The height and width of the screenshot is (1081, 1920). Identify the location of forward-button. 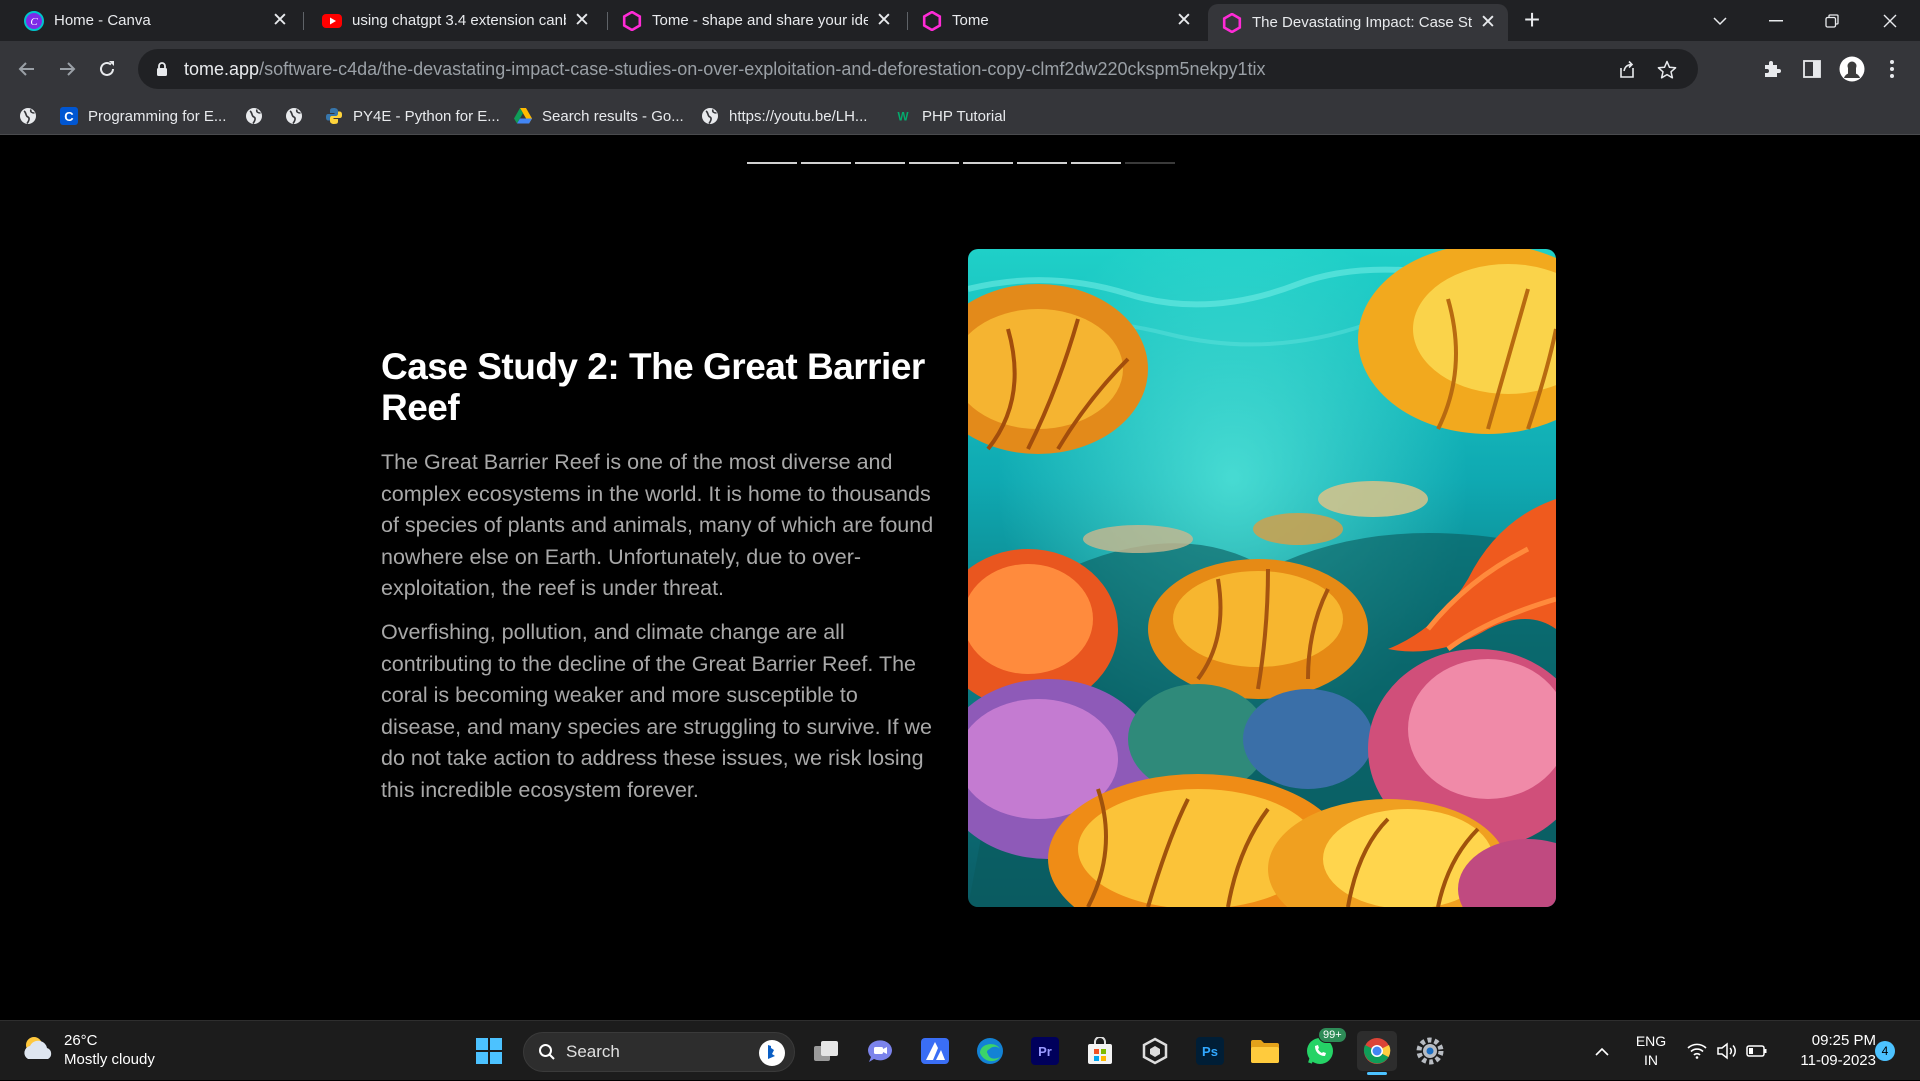
(67, 69).